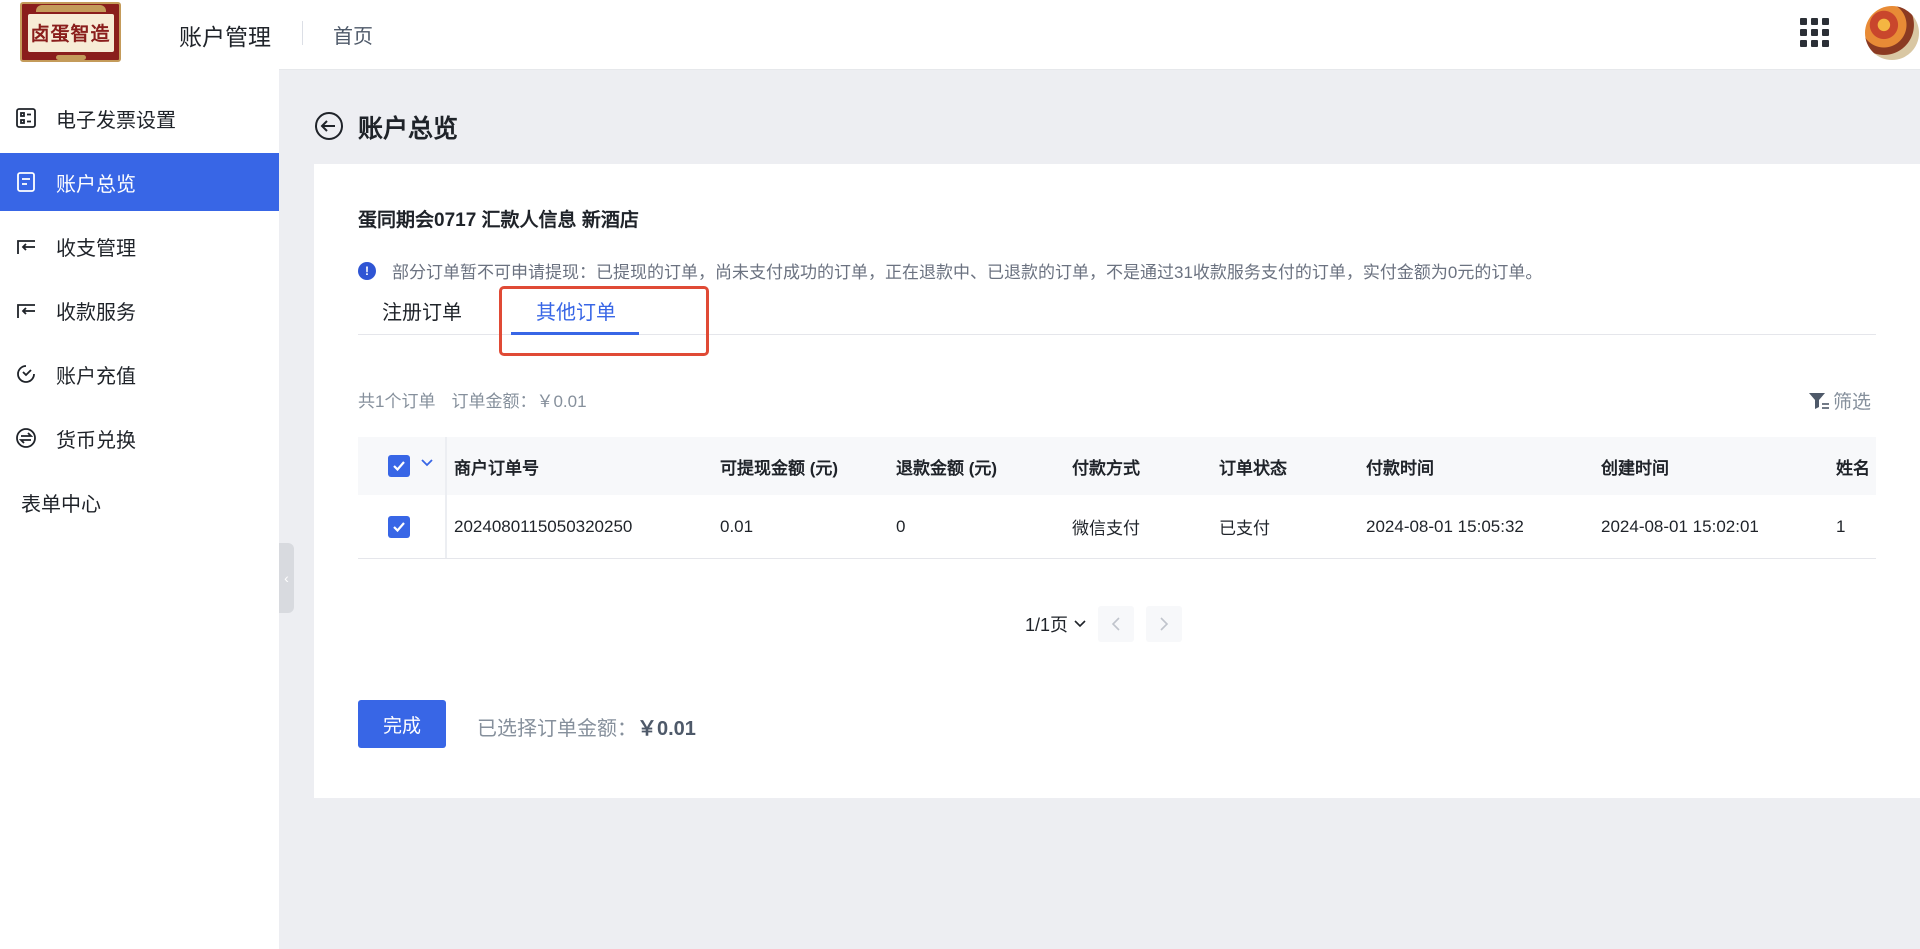  What do you see at coordinates (26, 118) in the screenshot?
I see `invoice-settings-icon` at bounding box center [26, 118].